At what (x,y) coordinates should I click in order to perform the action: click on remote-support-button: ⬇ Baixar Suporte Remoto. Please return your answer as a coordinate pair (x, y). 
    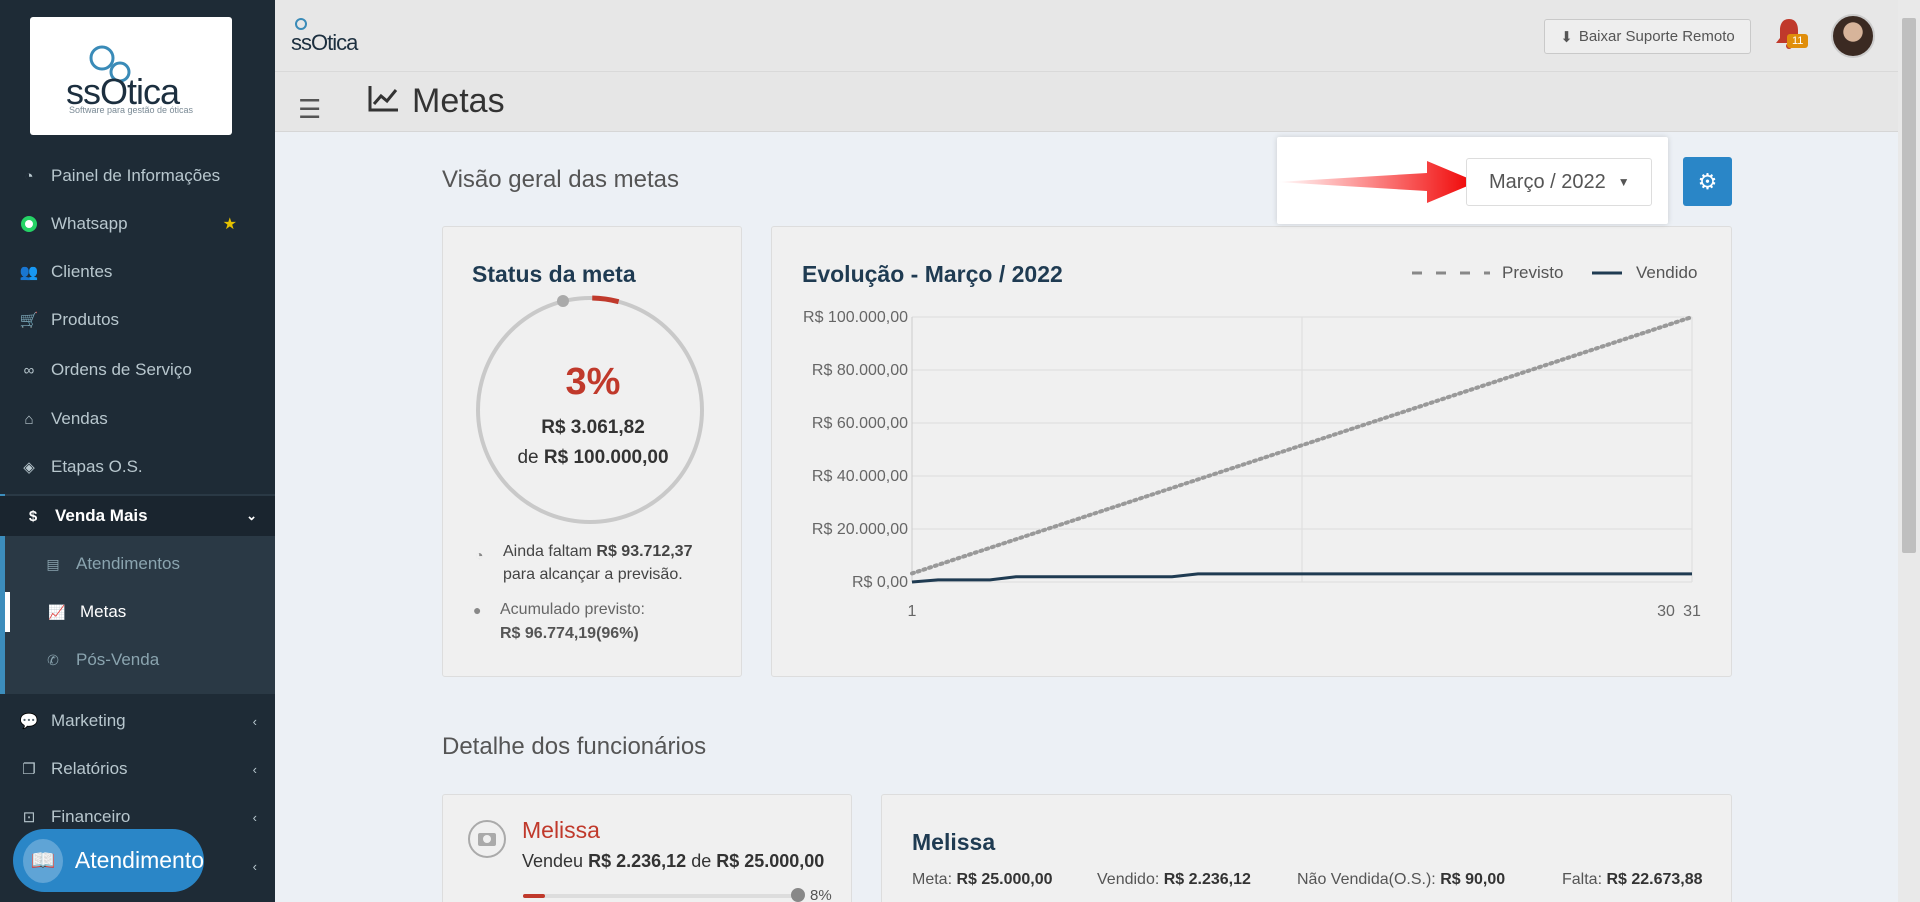
    Looking at the image, I should click on (1647, 36).